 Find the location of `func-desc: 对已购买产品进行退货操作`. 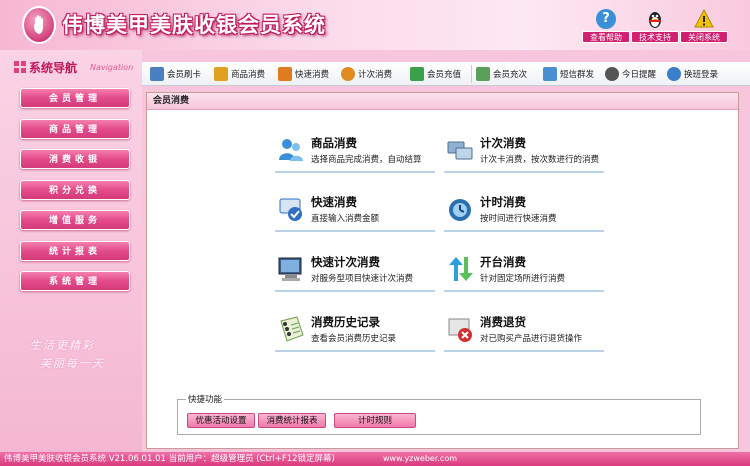

func-desc: 对已购买产品进行退货操作 is located at coordinates (531, 339).